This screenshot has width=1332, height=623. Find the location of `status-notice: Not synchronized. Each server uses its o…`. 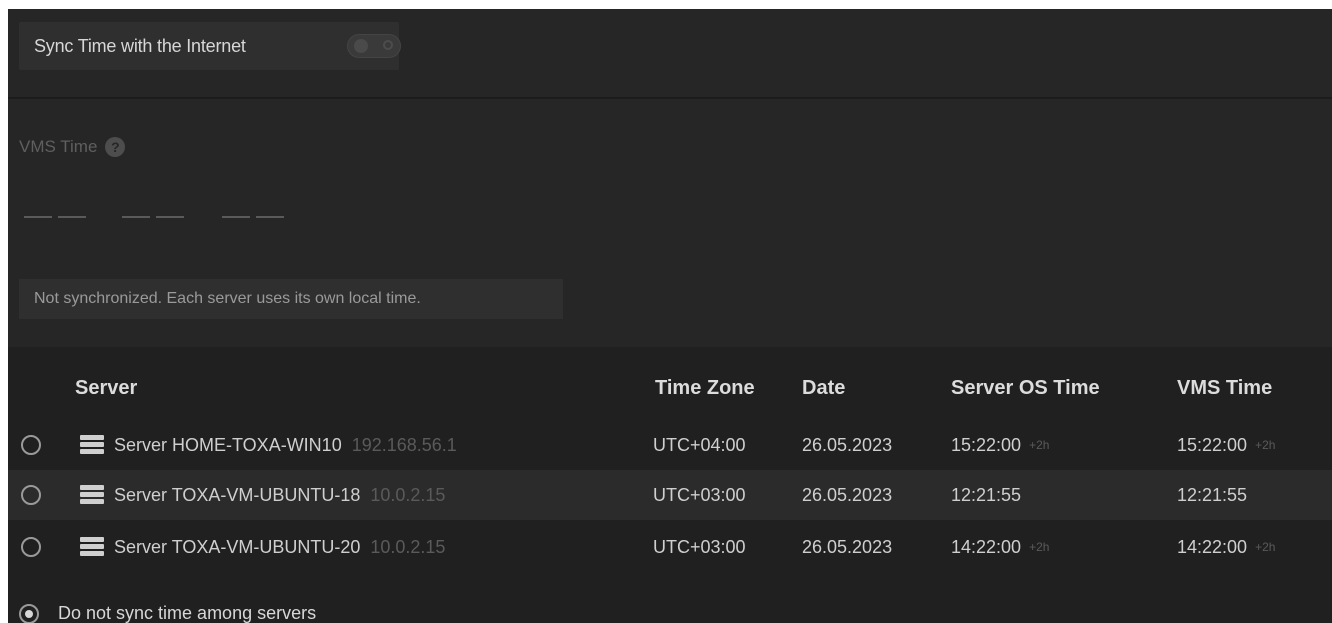

status-notice: Not synchronized. Each server uses its o… is located at coordinates (291, 299).